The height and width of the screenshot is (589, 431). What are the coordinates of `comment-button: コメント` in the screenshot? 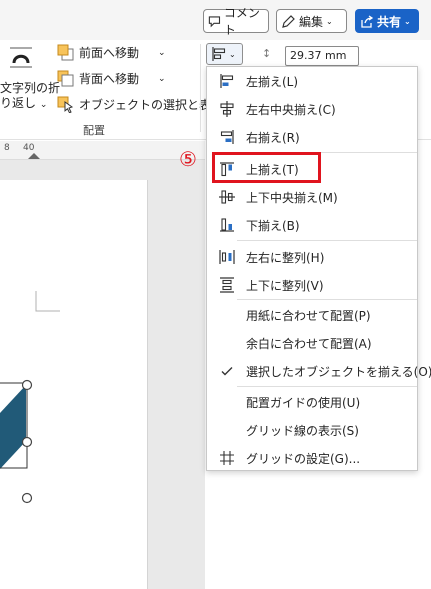 It's located at (236, 21).